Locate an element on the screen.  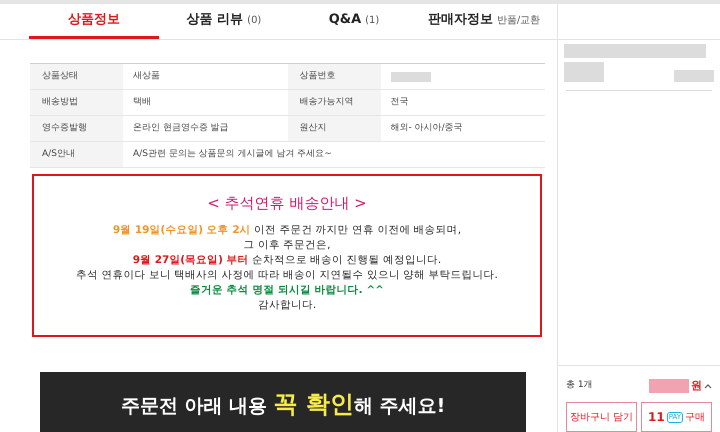
cart-button: 장바구니 담기 is located at coordinates (601, 417).